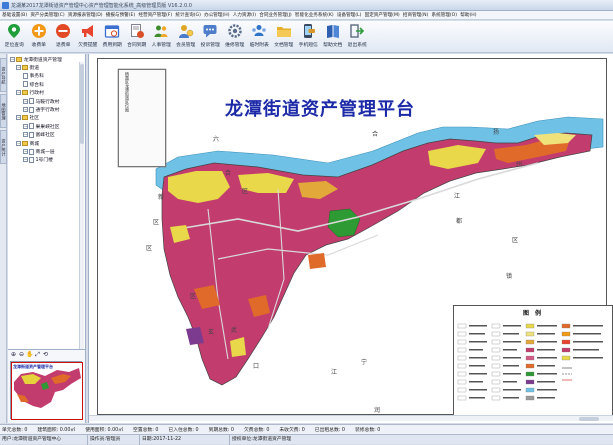 The width and height of the screenshot is (613, 445). I want to click on toolbar-button: 退出系统, so click(357, 35).